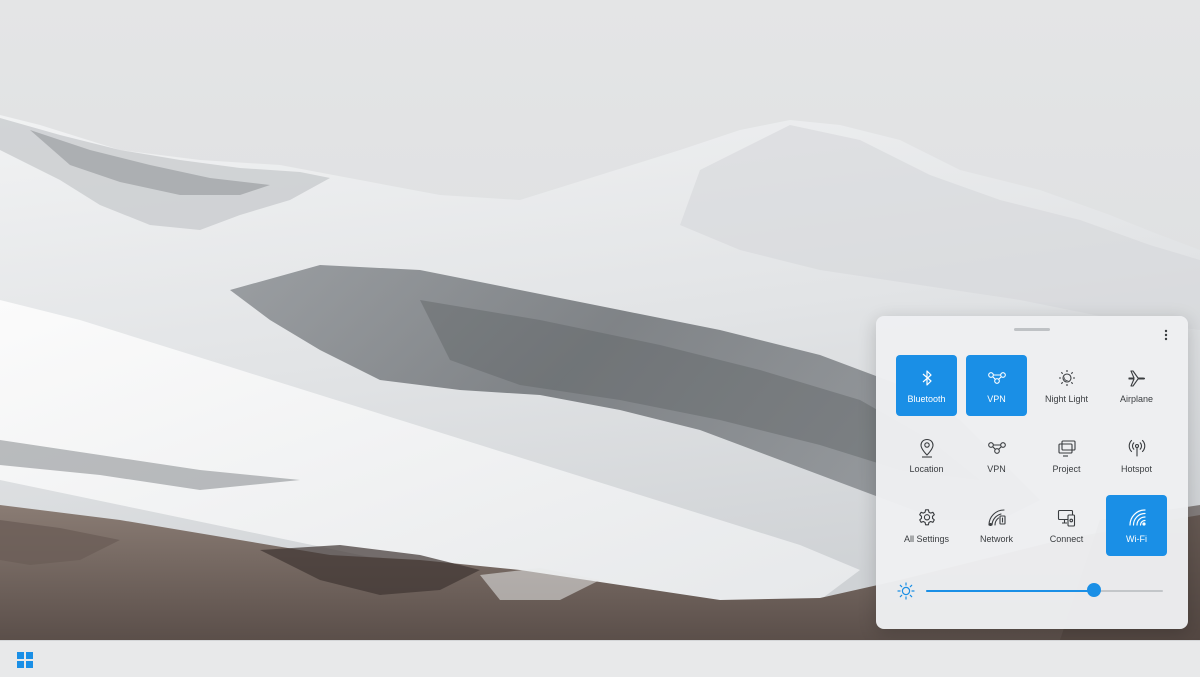 Image resolution: width=1200 pixels, height=677 pixels. Describe the element at coordinates (1137, 378) in the screenshot. I see `airplane-icon` at that location.